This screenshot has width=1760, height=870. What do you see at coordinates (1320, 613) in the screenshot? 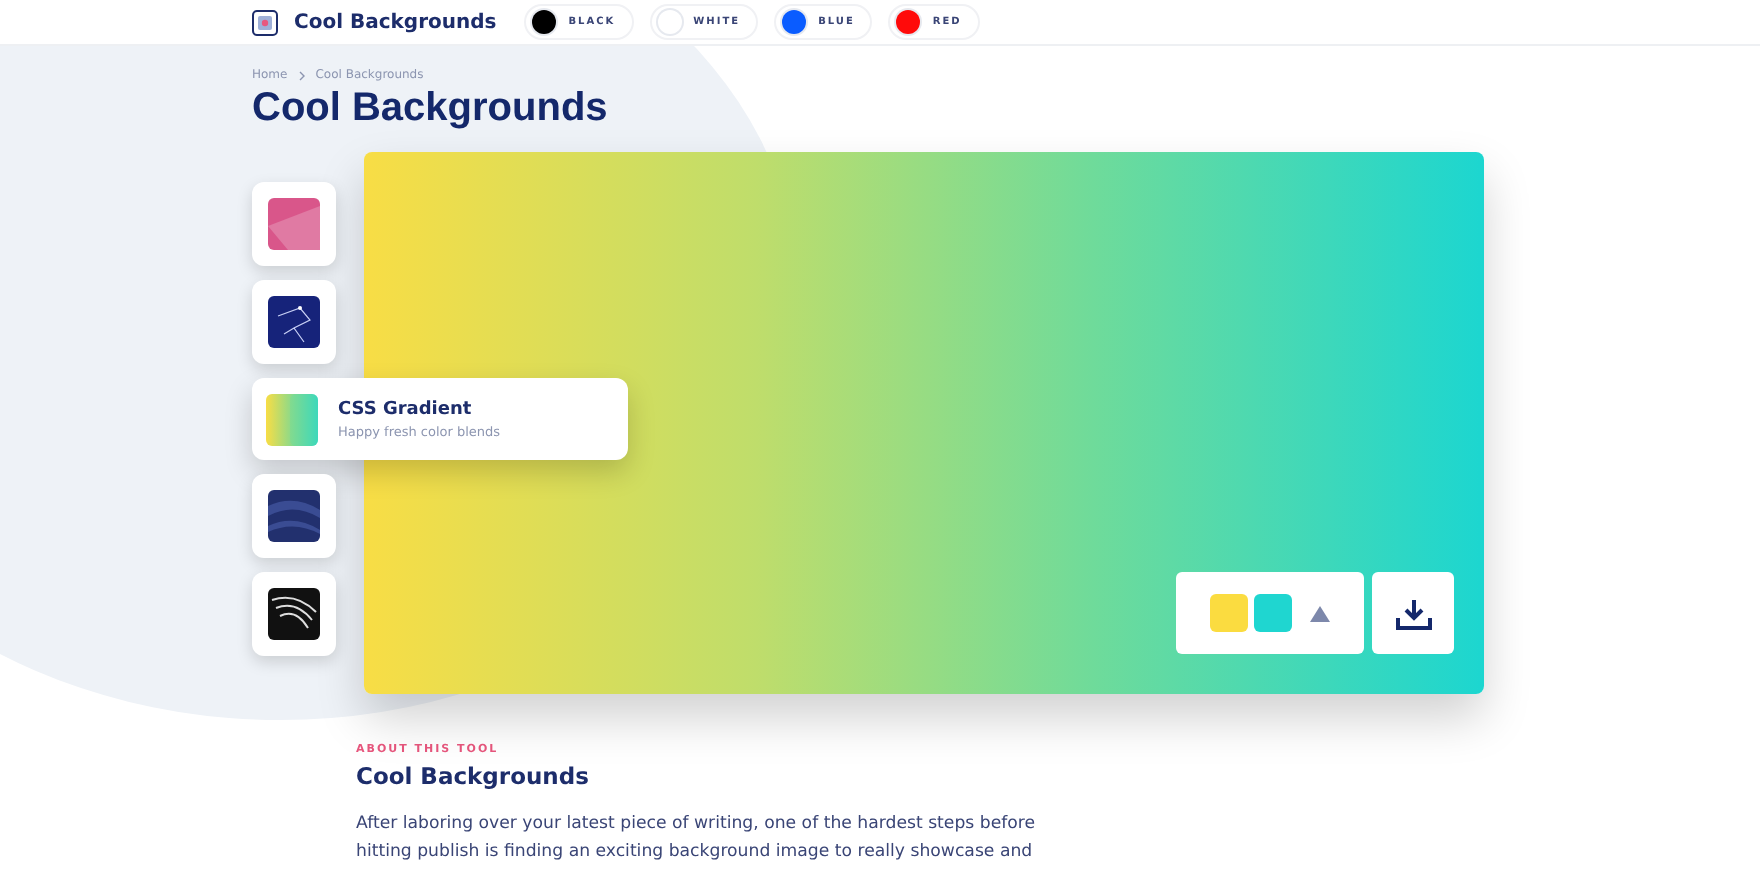
I see `triangle-icon` at bounding box center [1320, 613].